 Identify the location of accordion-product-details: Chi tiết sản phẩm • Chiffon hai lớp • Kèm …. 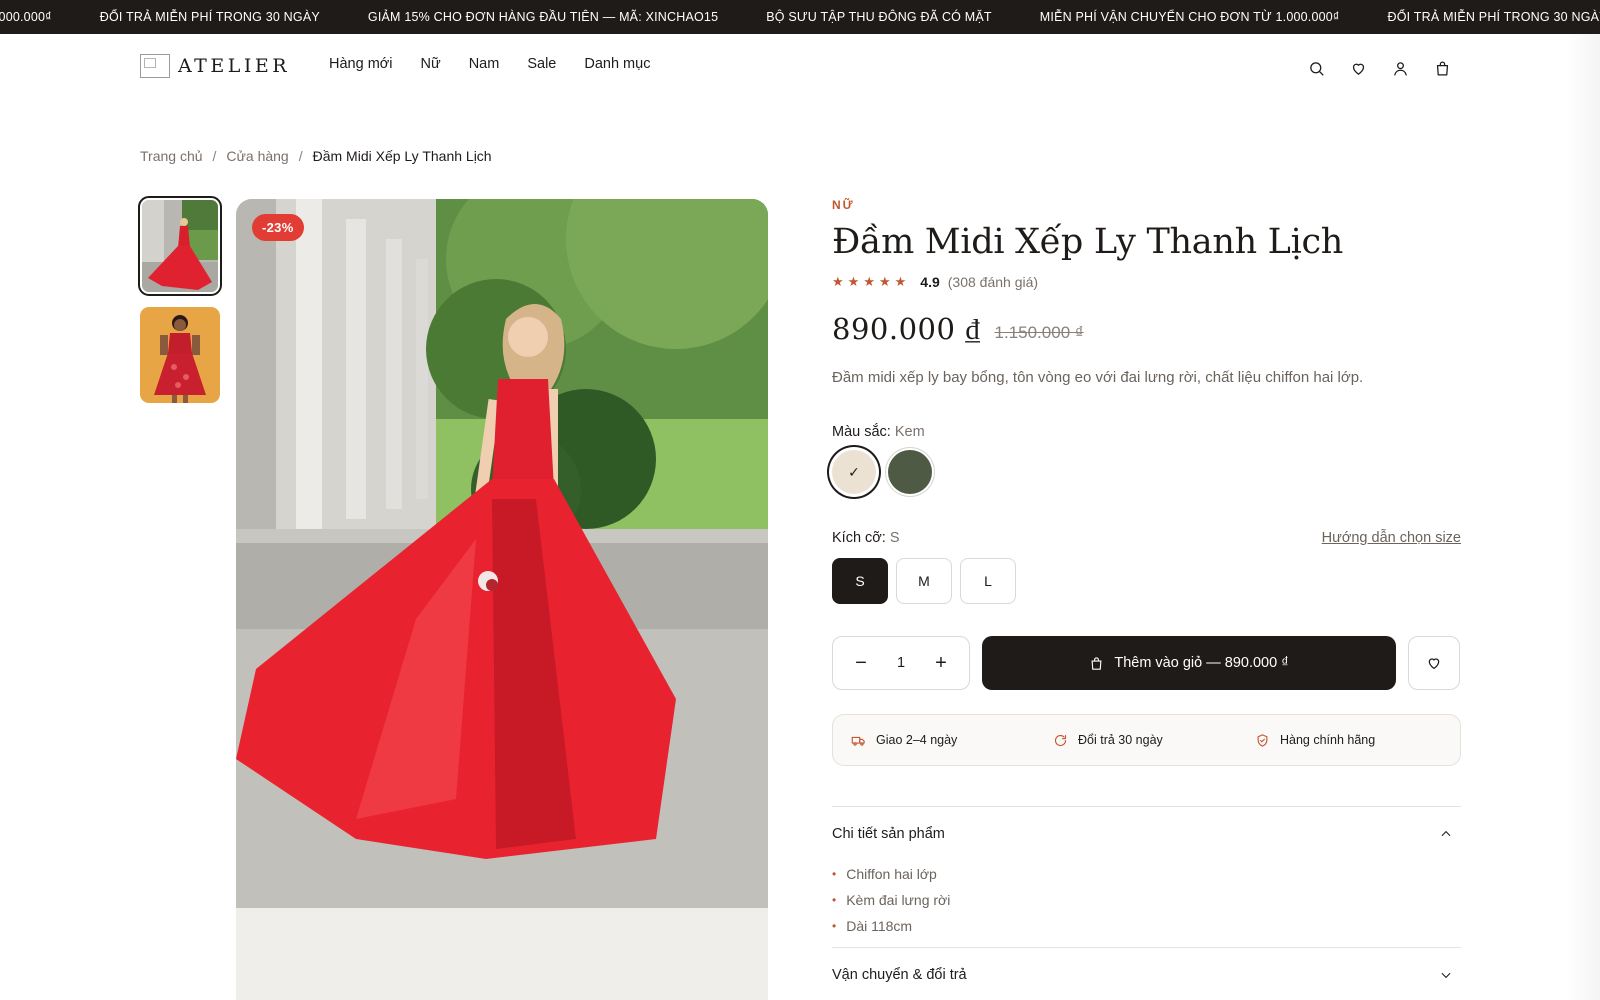
(1146, 872).